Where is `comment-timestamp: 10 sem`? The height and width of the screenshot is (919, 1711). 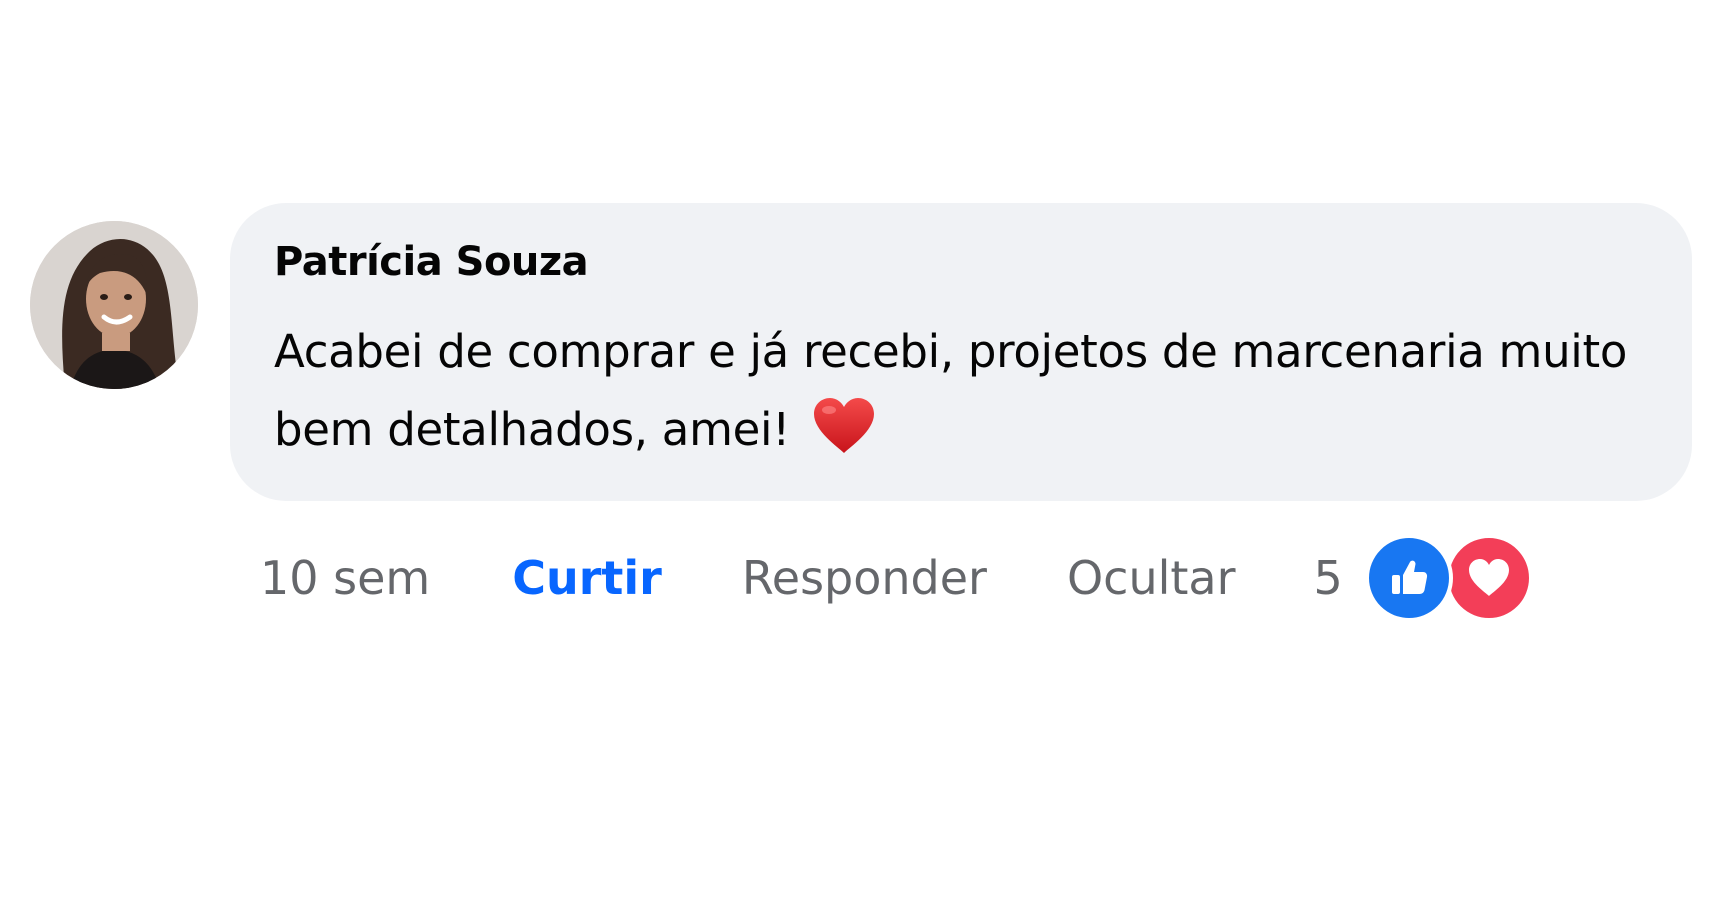
comment-timestamp: 10 sem is located at coordinates (345, 578).